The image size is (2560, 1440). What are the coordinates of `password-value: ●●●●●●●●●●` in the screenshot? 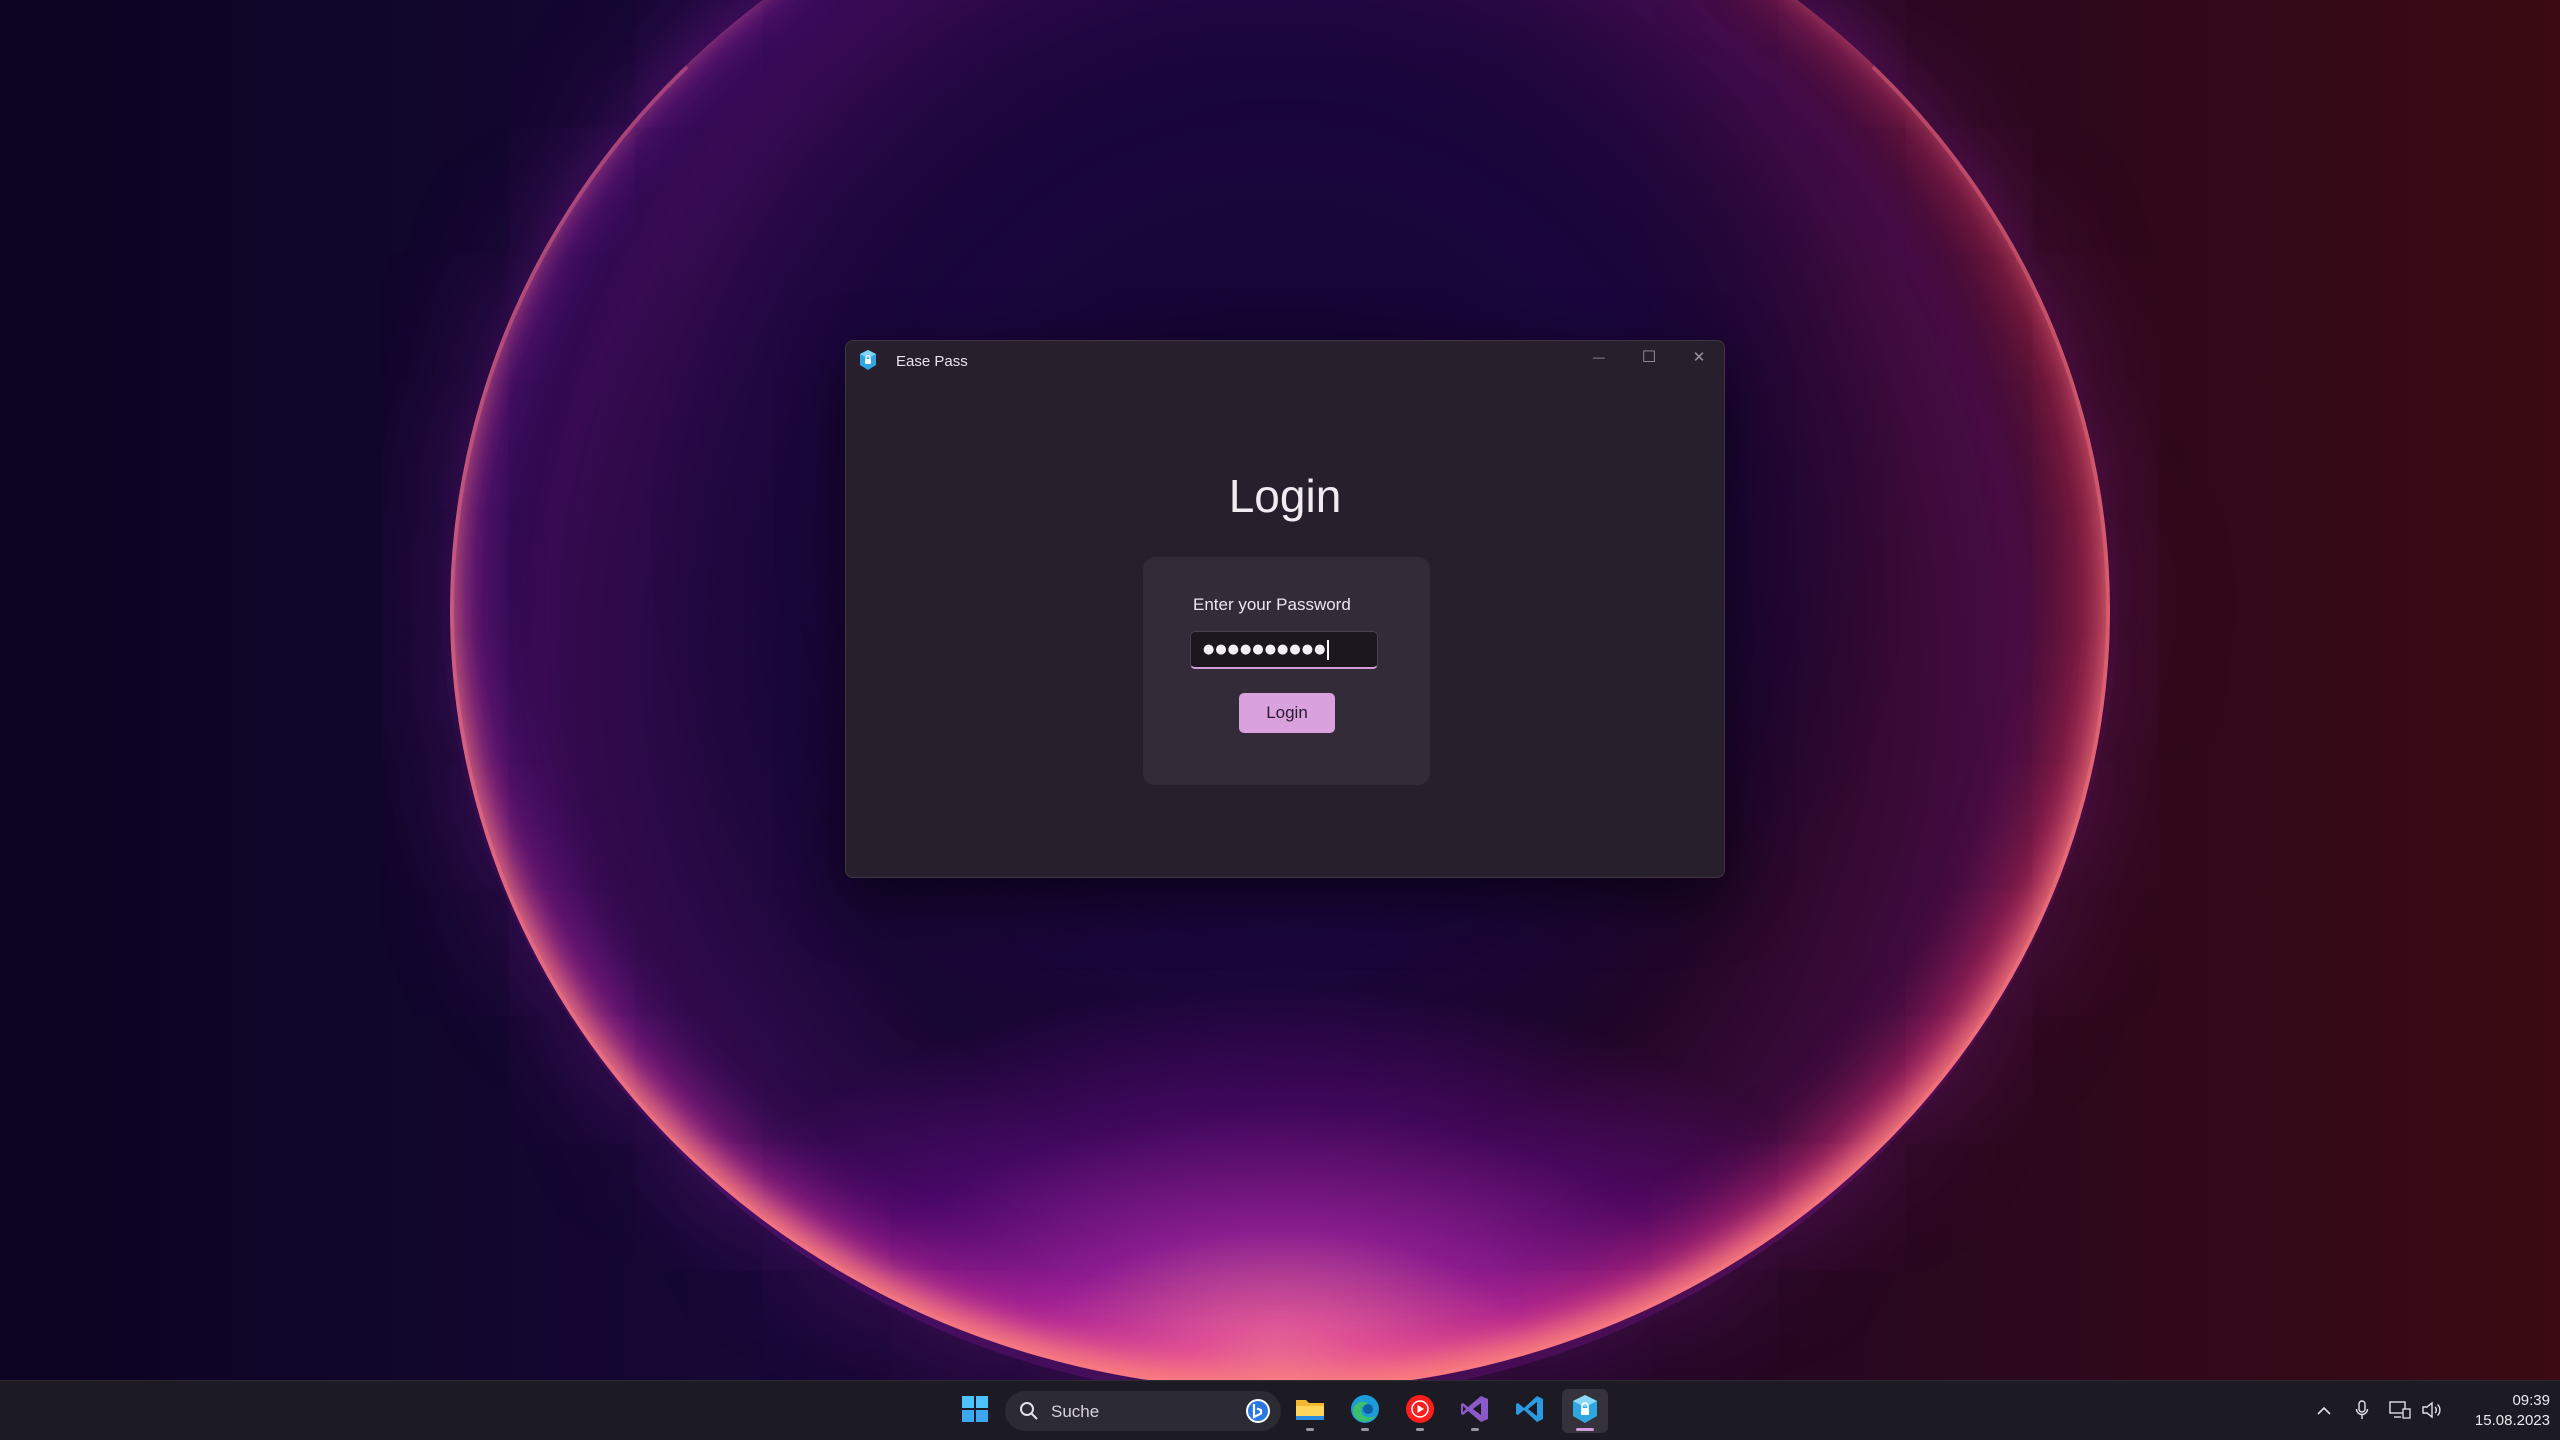 It's located at (1265, 649).